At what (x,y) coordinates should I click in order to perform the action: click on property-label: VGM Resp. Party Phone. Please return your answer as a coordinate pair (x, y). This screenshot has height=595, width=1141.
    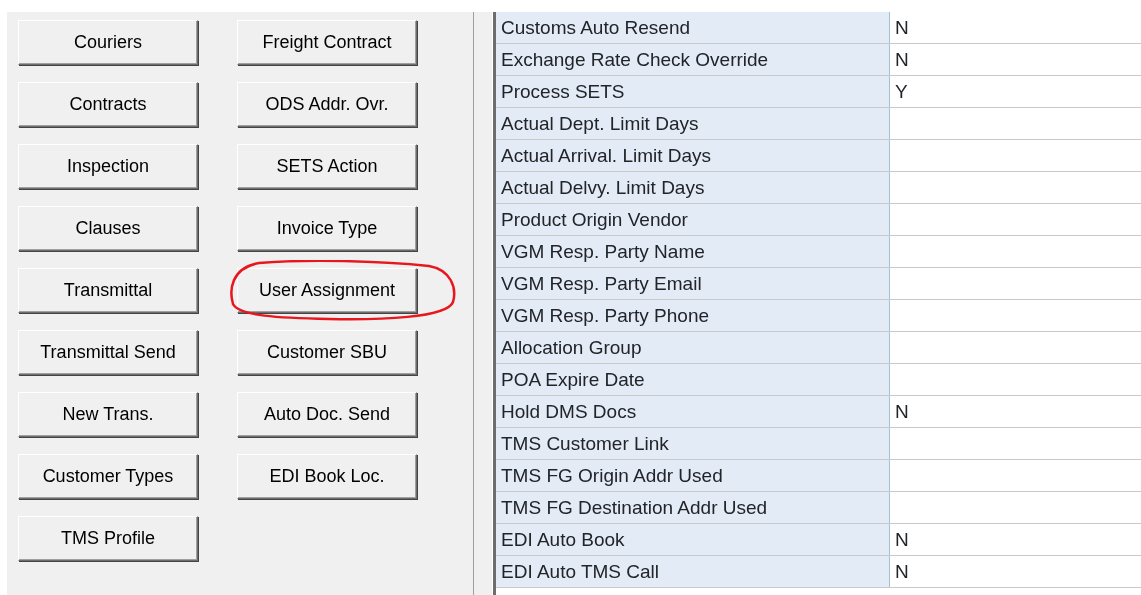
    Looking at the image, I should click on (693, 315).